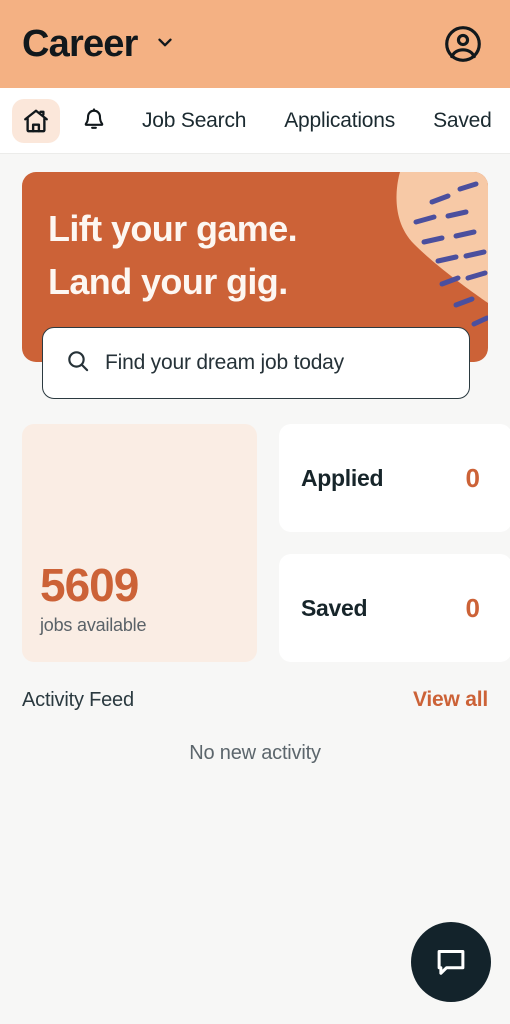 The width and height of the screenshot is (510, 1024). I want to click on tab-applications: Applications, so click(339, 121).